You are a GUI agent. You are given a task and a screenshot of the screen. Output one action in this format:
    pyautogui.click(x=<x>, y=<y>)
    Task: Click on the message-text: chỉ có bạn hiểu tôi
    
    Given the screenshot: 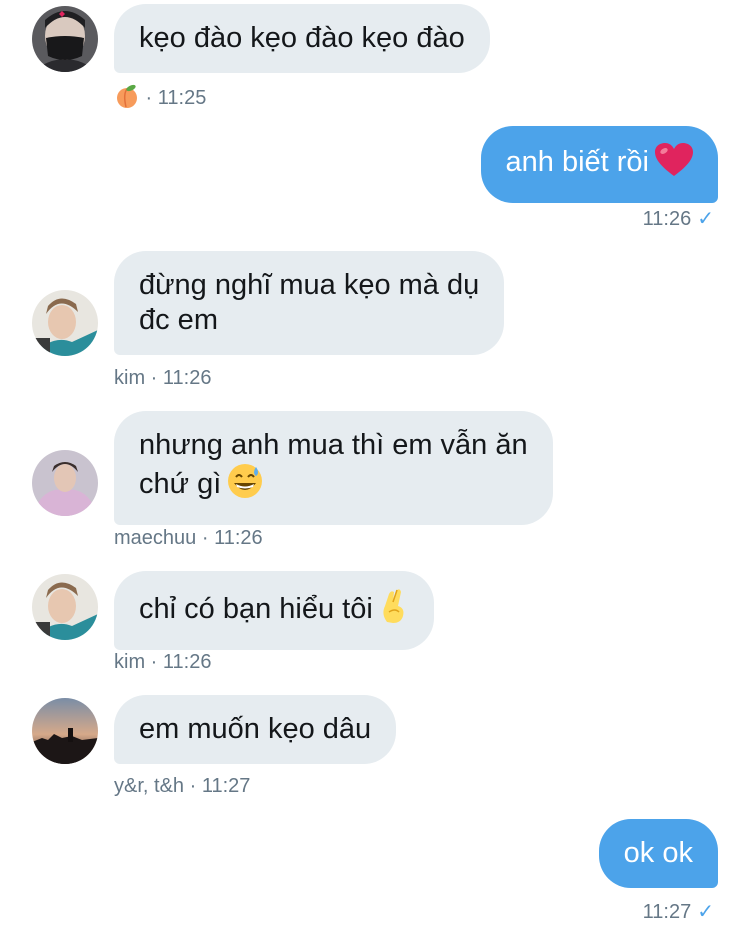 What is the action you would take?
    pyautogui.click(x=256, y=609)
    